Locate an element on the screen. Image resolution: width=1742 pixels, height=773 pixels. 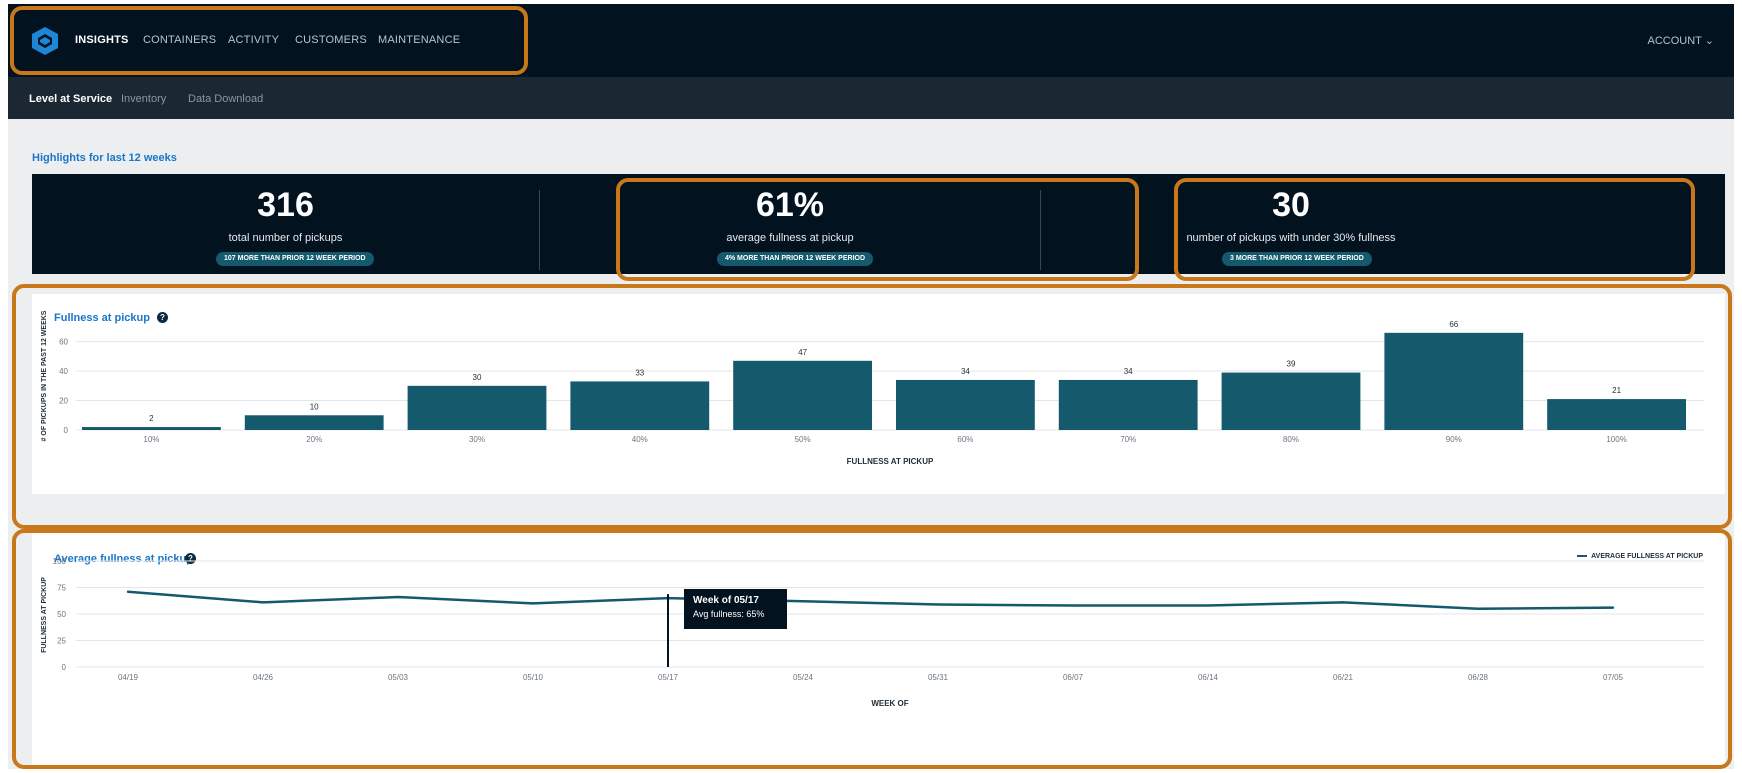
y-tick-label: 60 is located at coordinates (63, 342).